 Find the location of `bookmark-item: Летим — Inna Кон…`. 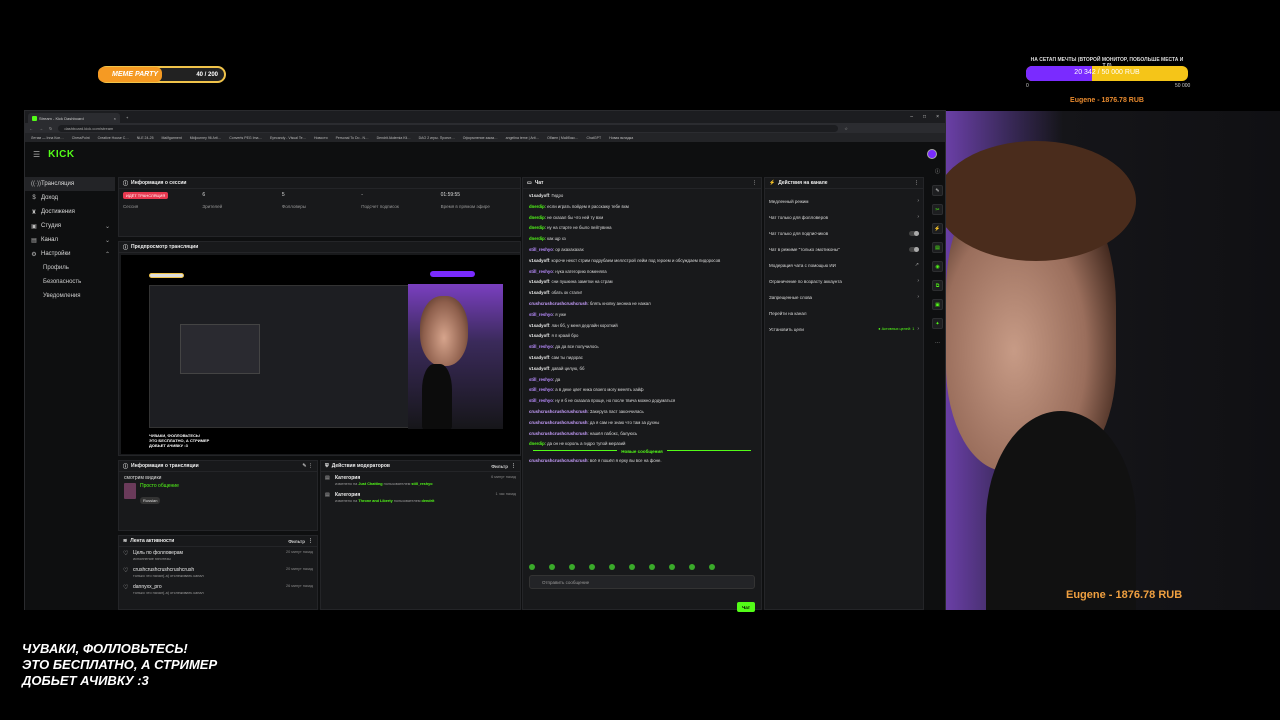

bookmark-item: Летим — Inna Кон… is located at coordinates (47, 138).